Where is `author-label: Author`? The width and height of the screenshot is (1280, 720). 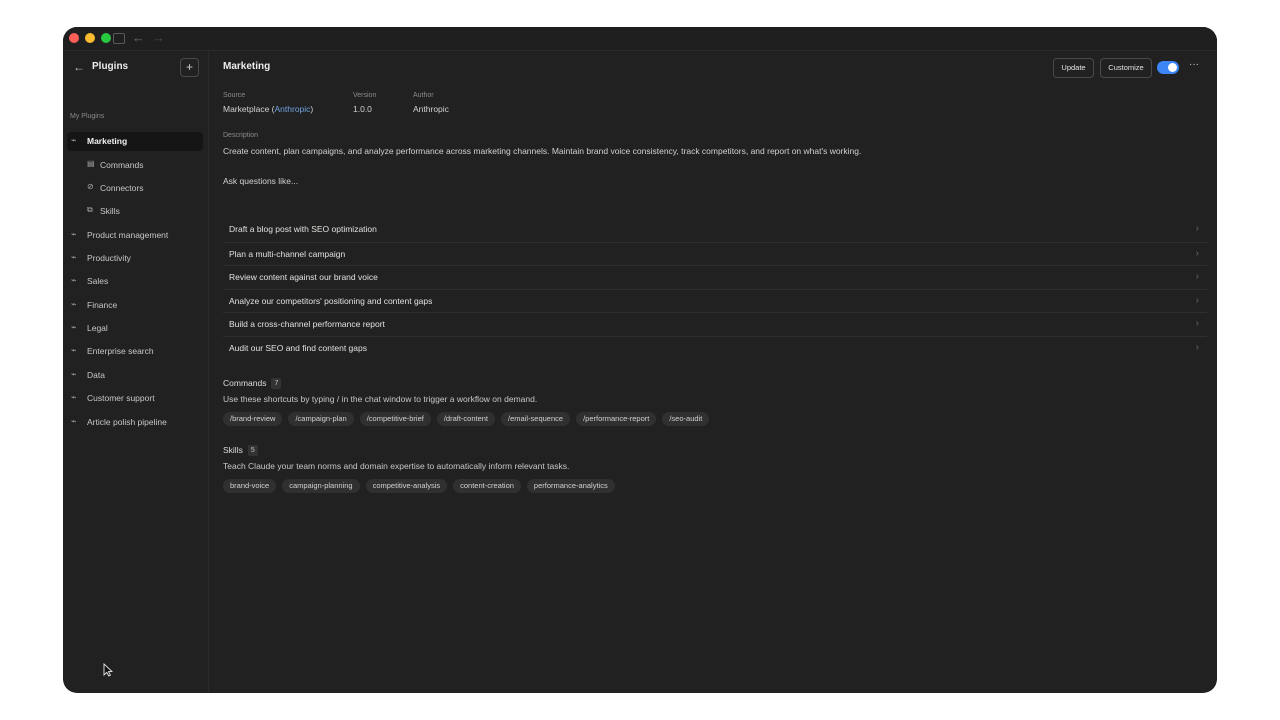
author-label: Author is located at coordinates (423, 95).